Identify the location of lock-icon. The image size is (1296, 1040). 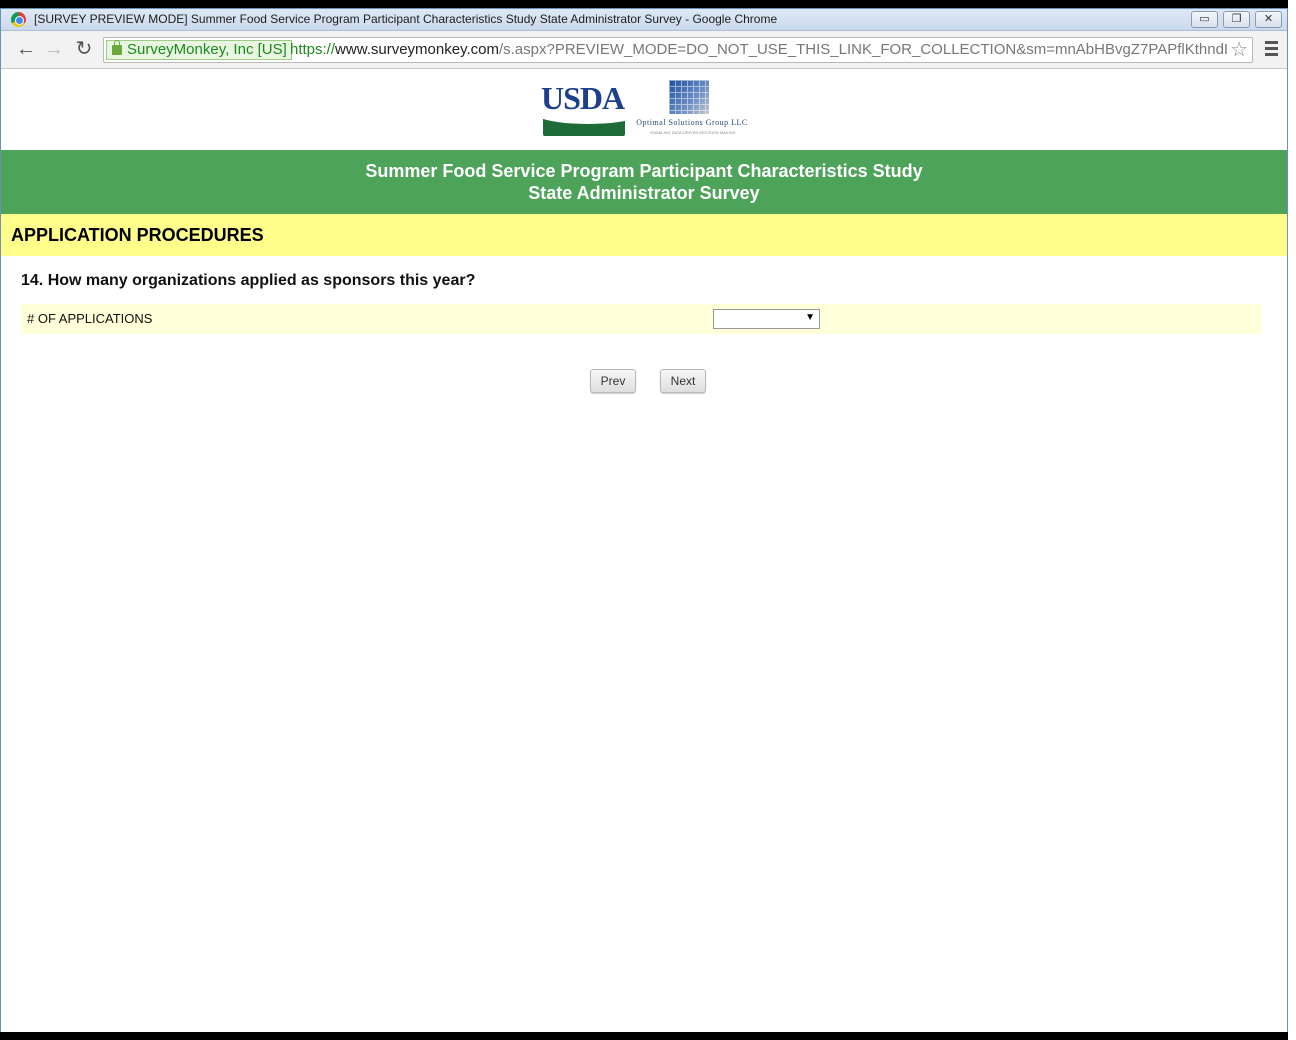
(117, 47).